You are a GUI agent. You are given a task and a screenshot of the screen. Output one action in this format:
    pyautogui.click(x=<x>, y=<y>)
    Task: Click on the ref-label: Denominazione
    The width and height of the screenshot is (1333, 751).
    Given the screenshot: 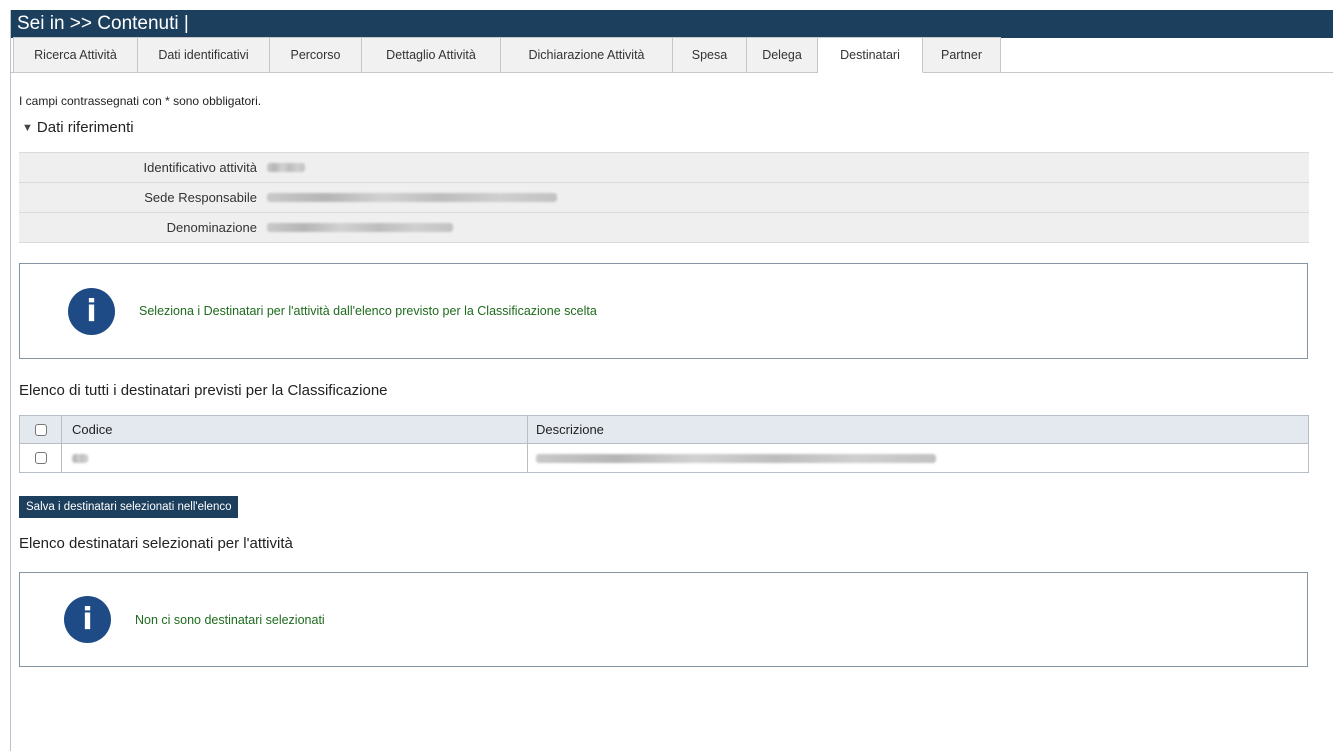 What is the action you would take?
    pyautogui.click(x=211, y=227)
    